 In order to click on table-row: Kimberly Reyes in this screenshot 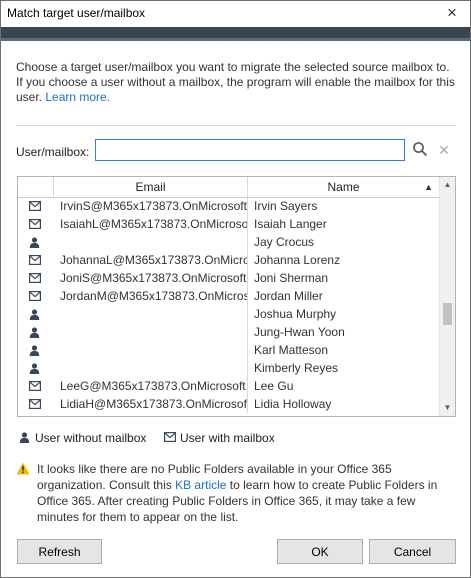, I will do `click(228, 368)`.